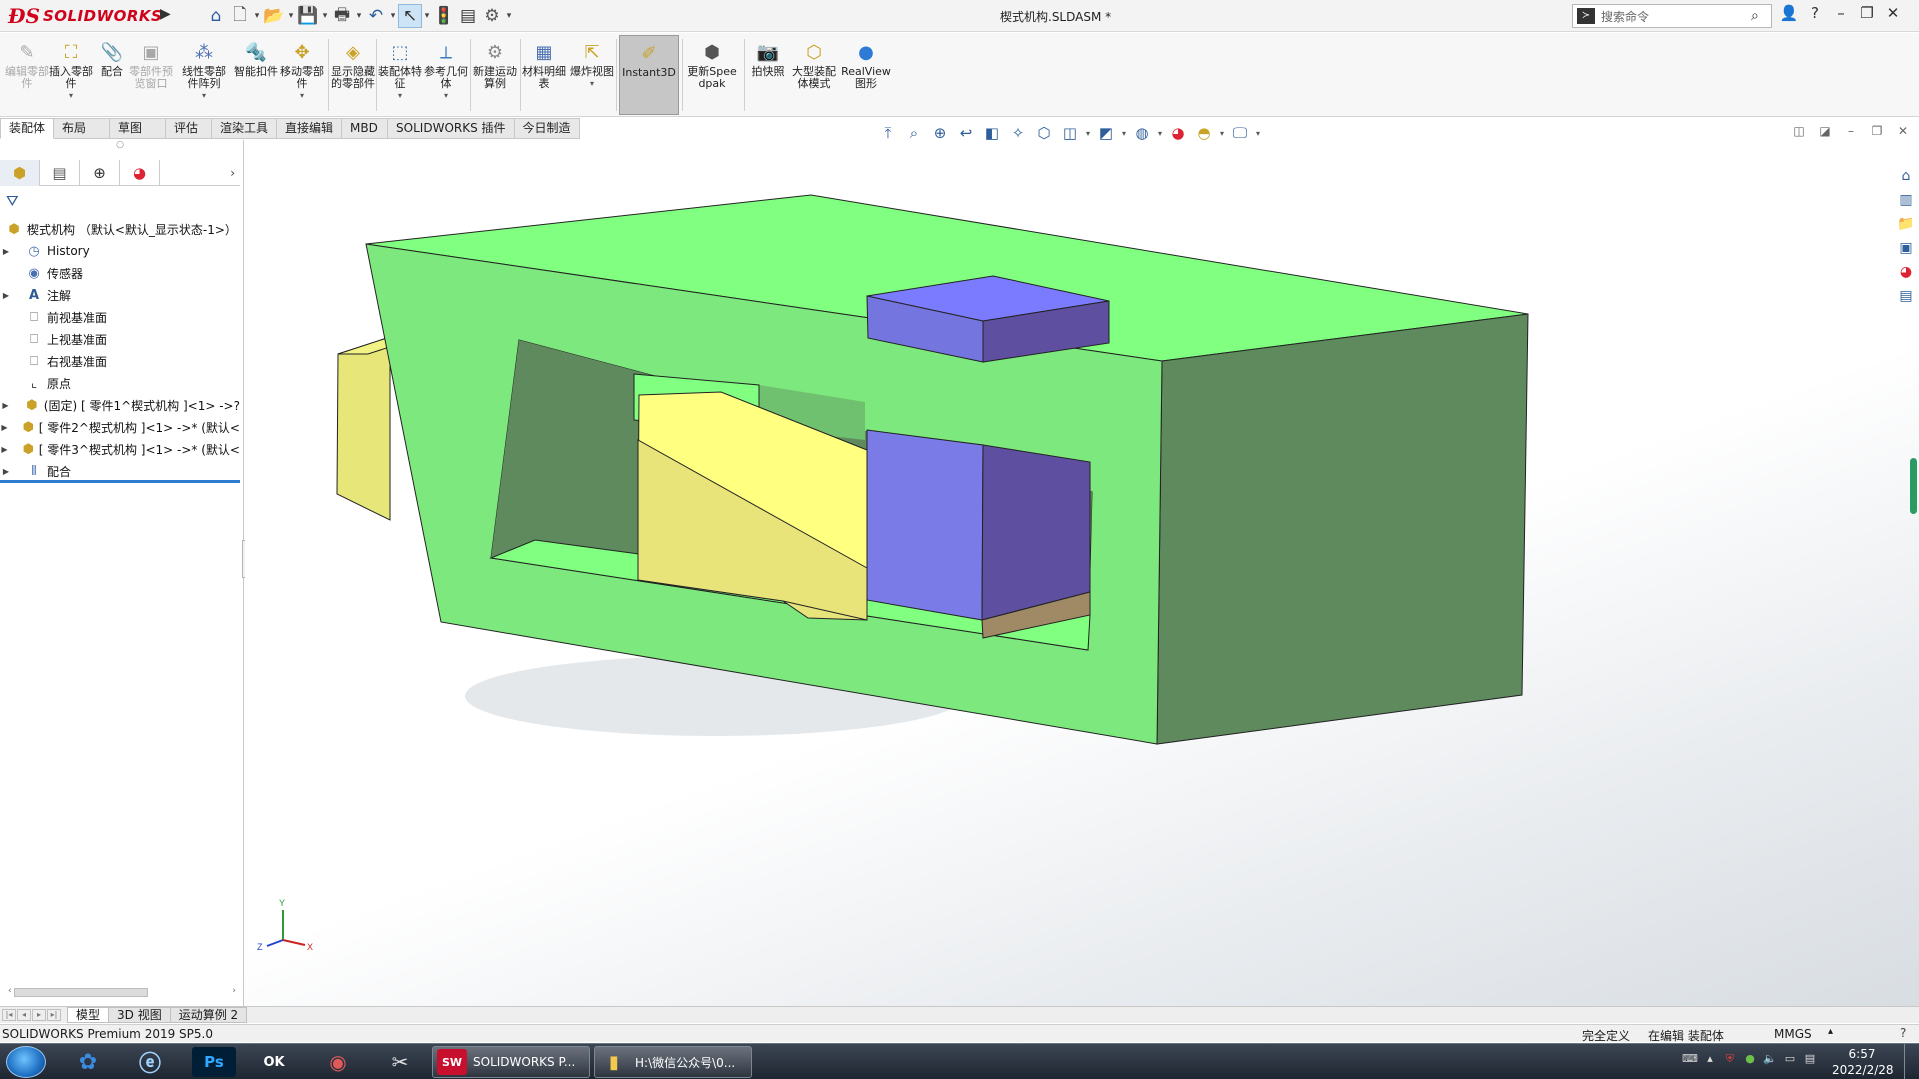  What do you see at coordinates (1750, 1059) in the screenshot?
I see `antivirus-icon: ●` at bounding box center [1750, 1059].